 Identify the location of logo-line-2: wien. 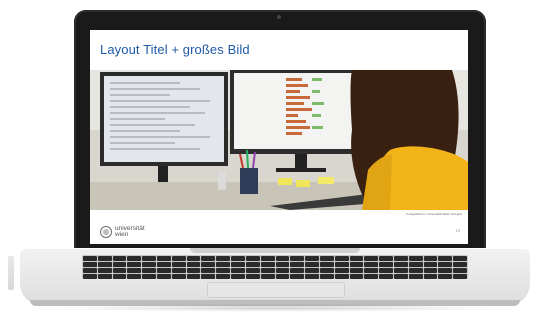
(122, 234).